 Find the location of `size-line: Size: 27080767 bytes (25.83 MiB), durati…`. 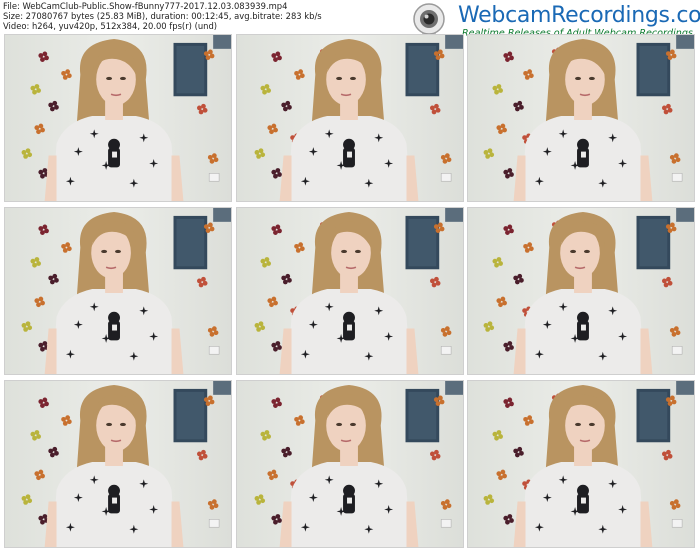

size-line: Size: 27080767 bytes (25.83 MiB), durati… is located at coordinates (162, 16).